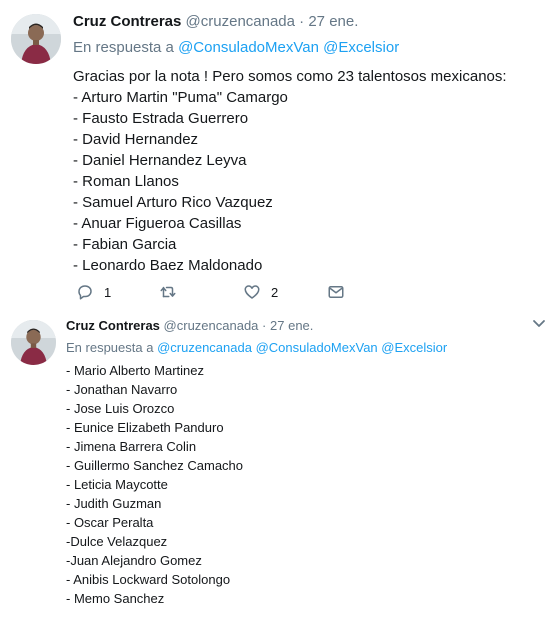 The image size is (558, 620). Describe the element at coordinates (110, 522) in the screenshot. I see `tweet-line: - Oscar Peralta` at that location.